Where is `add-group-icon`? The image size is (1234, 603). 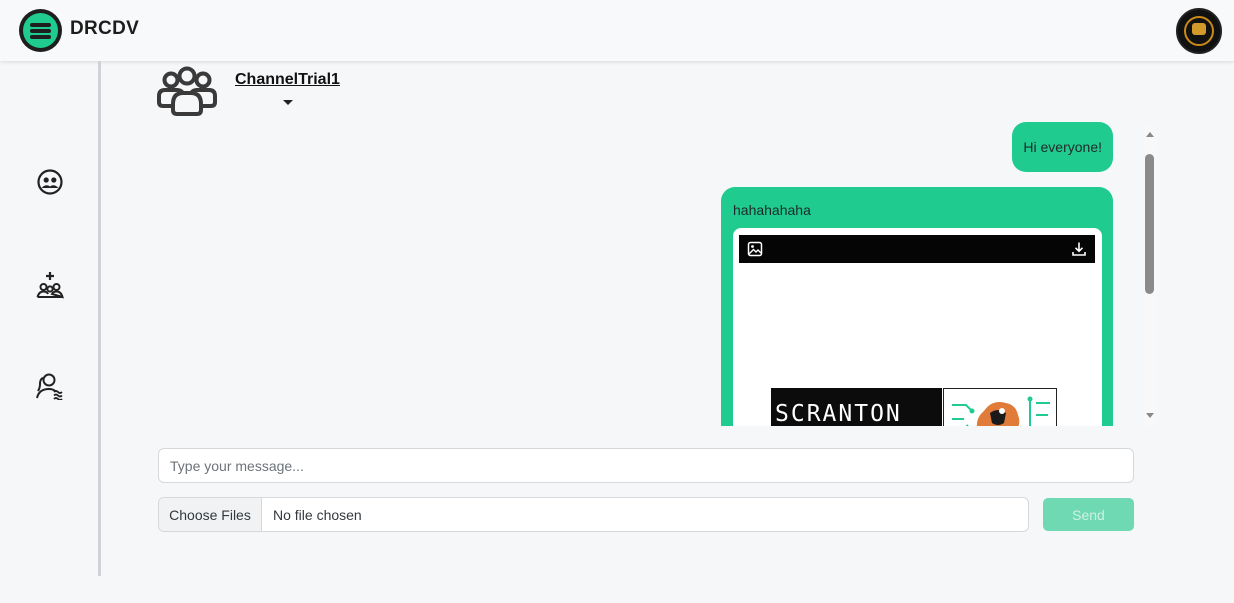
add-group-icon is located at coordinates (50, 285).